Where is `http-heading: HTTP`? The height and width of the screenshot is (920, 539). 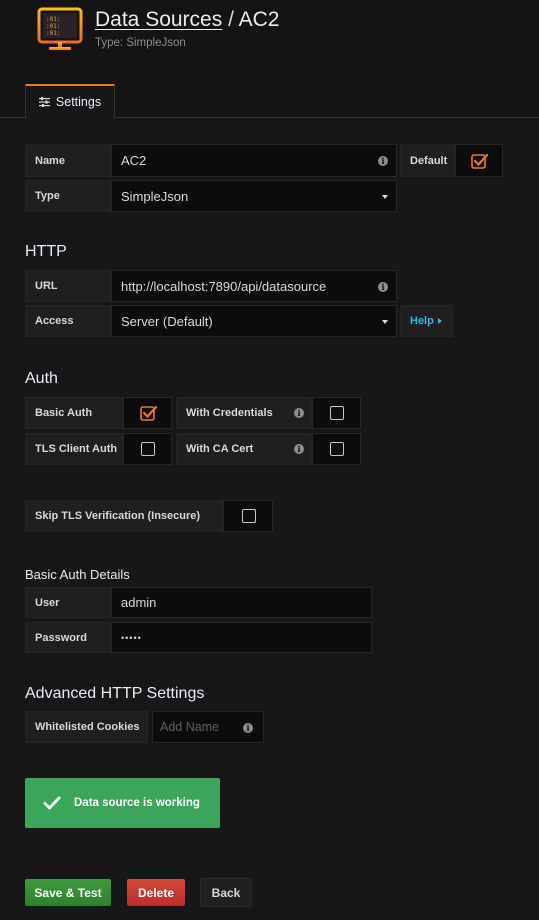
http-heading: HTTP is located at coordinates (46, 251).